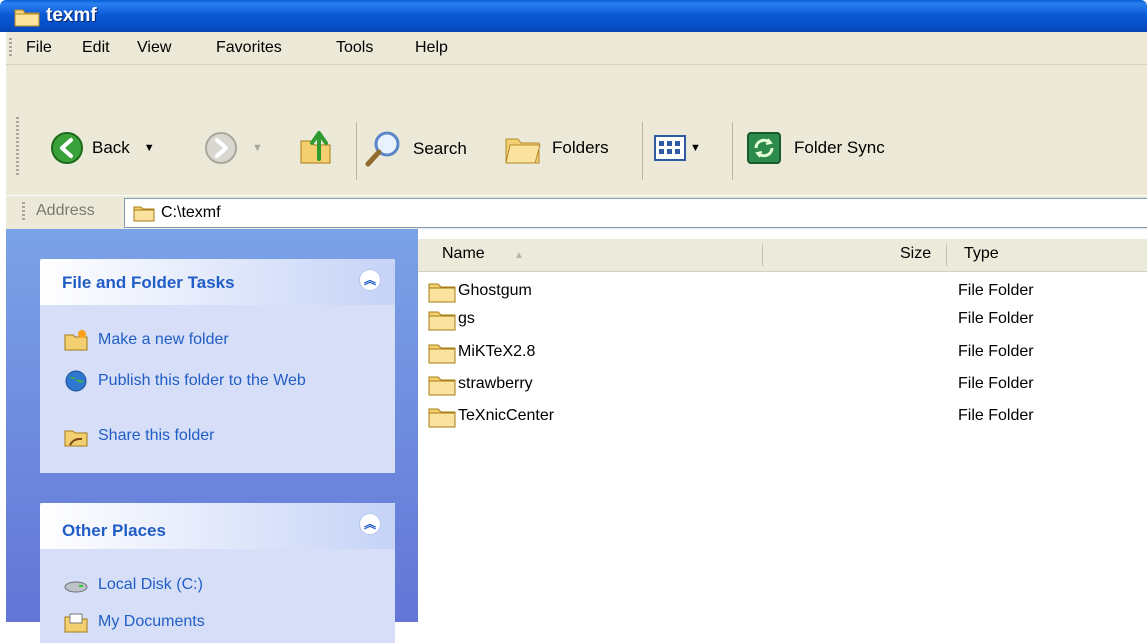 Image resolution: width=1147 pixels, height=643 pixels. Describe the element at coordinates (149, 148) in the screenshot. I see `back-dropdown-icon: ▼` at that location.